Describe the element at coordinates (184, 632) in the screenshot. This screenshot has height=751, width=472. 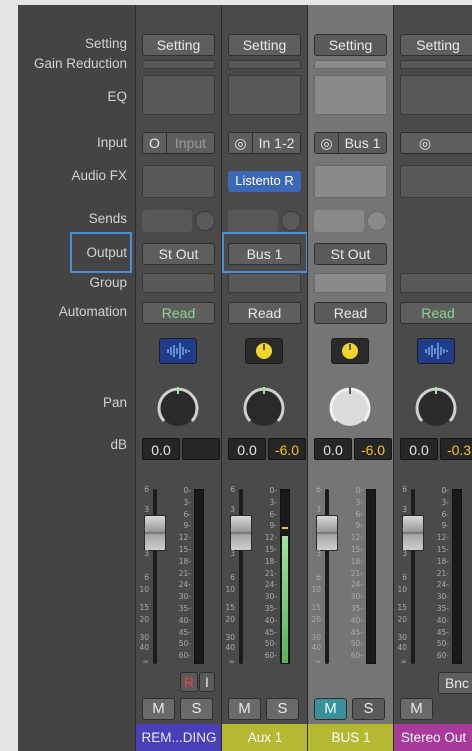
I see `meter-scale-tick: 45-` at that location.